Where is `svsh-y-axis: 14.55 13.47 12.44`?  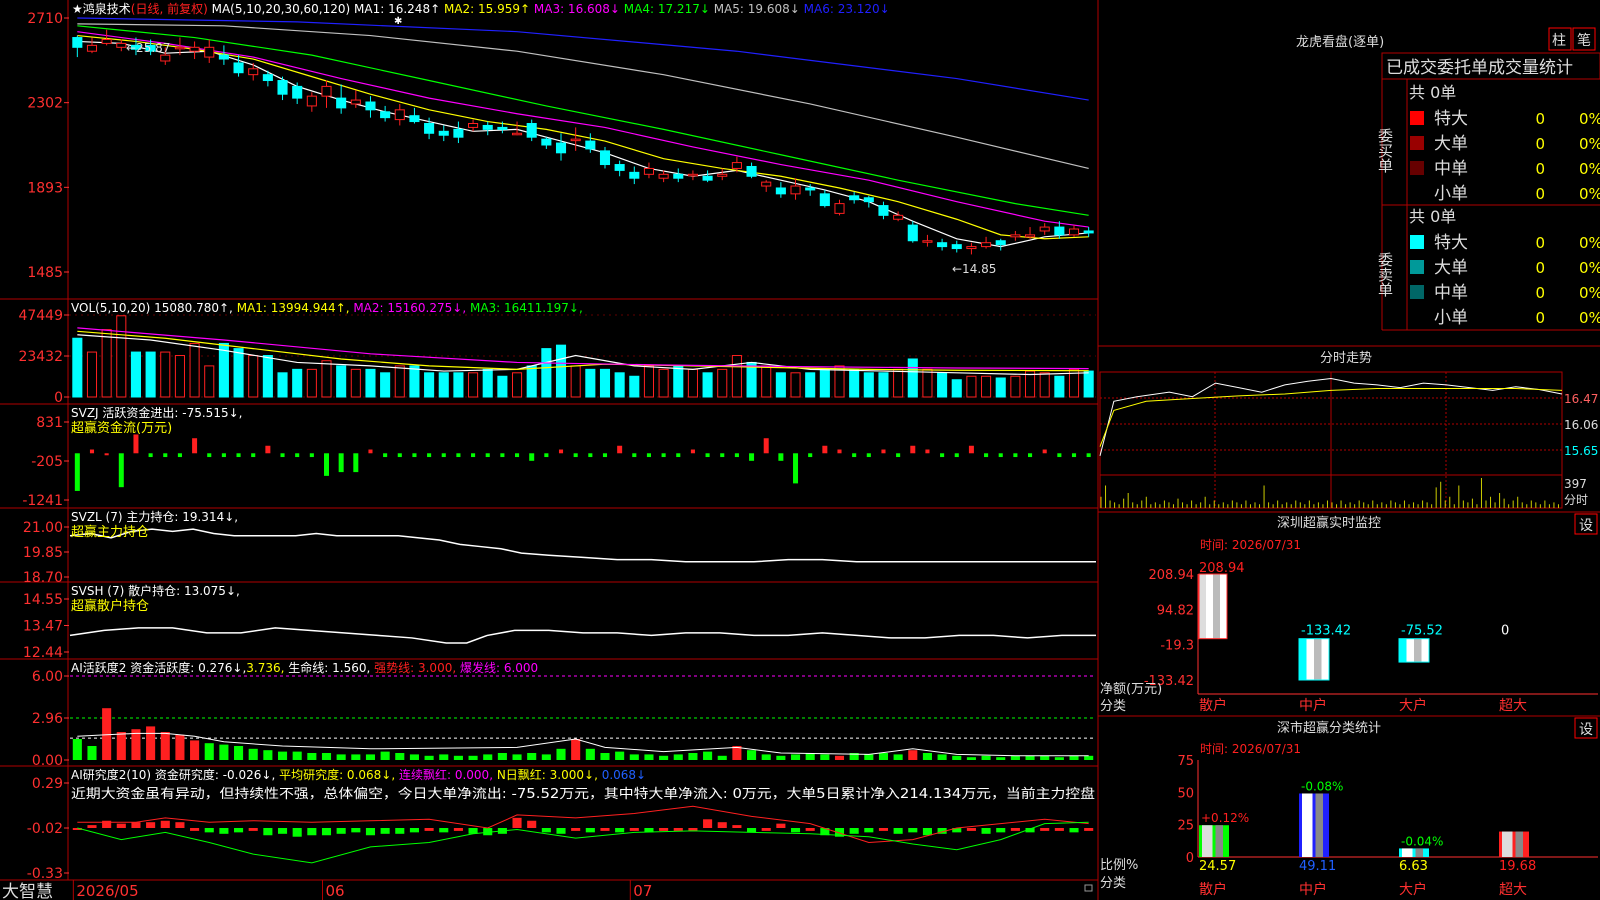 svsh-y-axis: 14.55 13.47 12.44 is located at coordinates (46, 626).